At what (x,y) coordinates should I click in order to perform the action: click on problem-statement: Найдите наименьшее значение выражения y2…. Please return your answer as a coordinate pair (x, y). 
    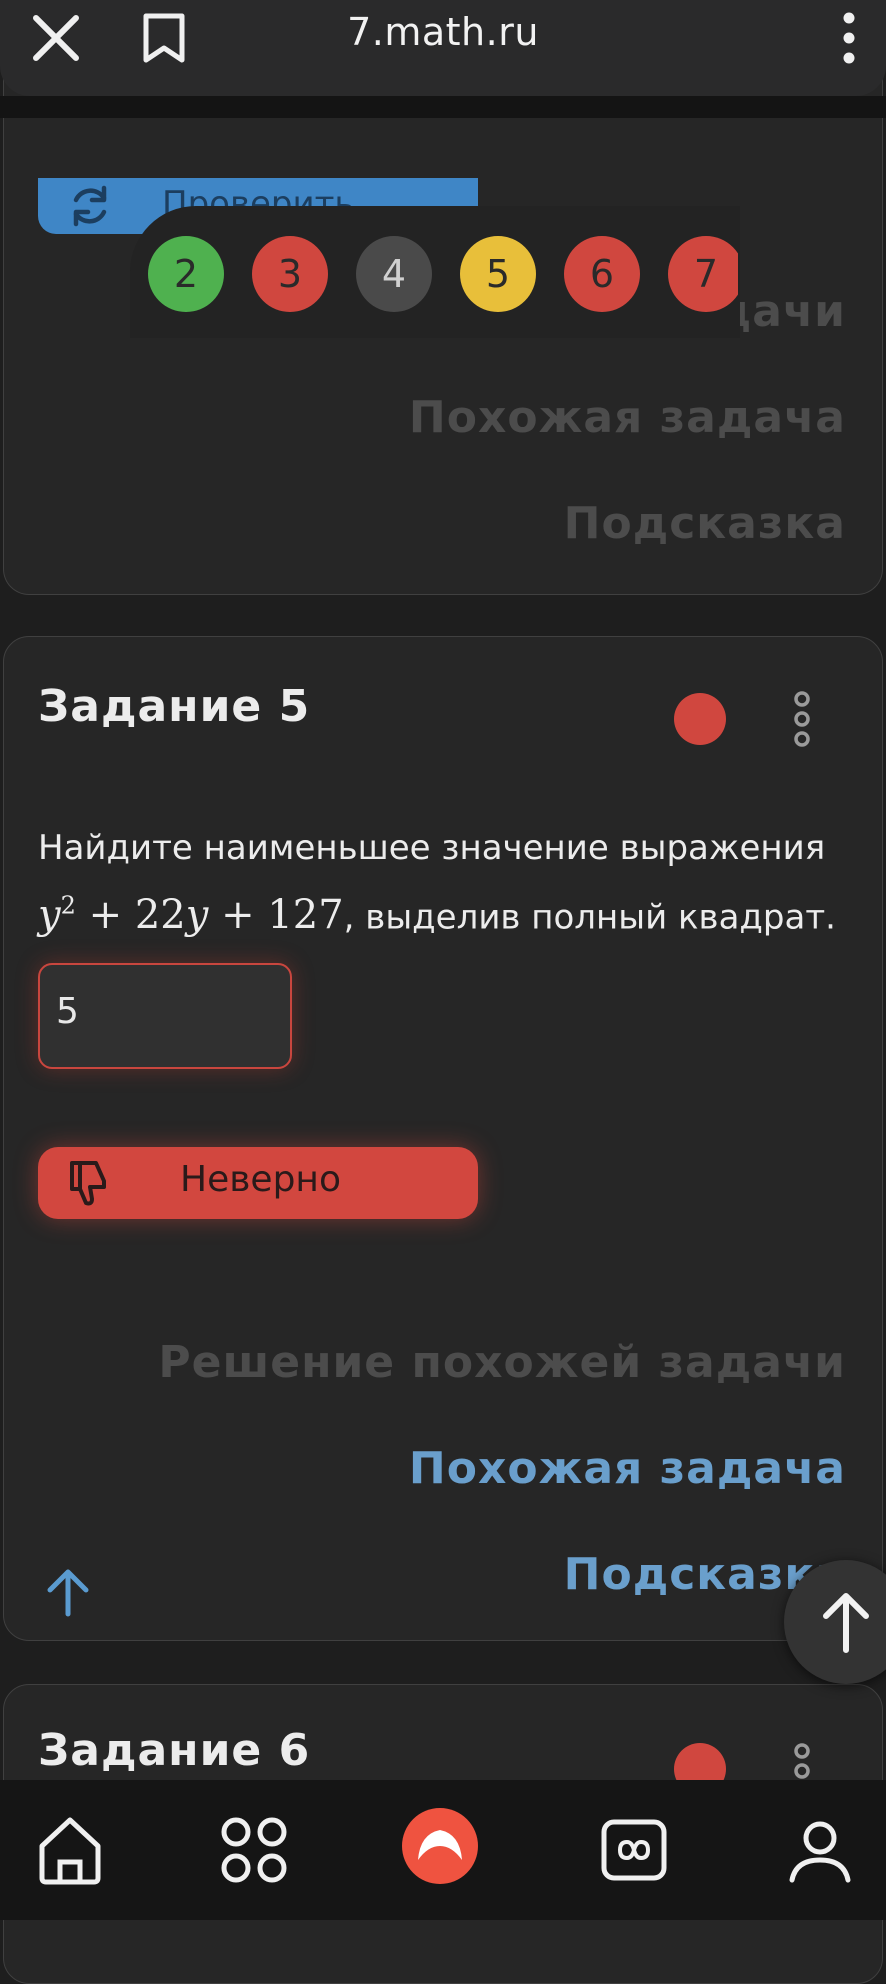
    Looking at the image, I should click on (448, 882).